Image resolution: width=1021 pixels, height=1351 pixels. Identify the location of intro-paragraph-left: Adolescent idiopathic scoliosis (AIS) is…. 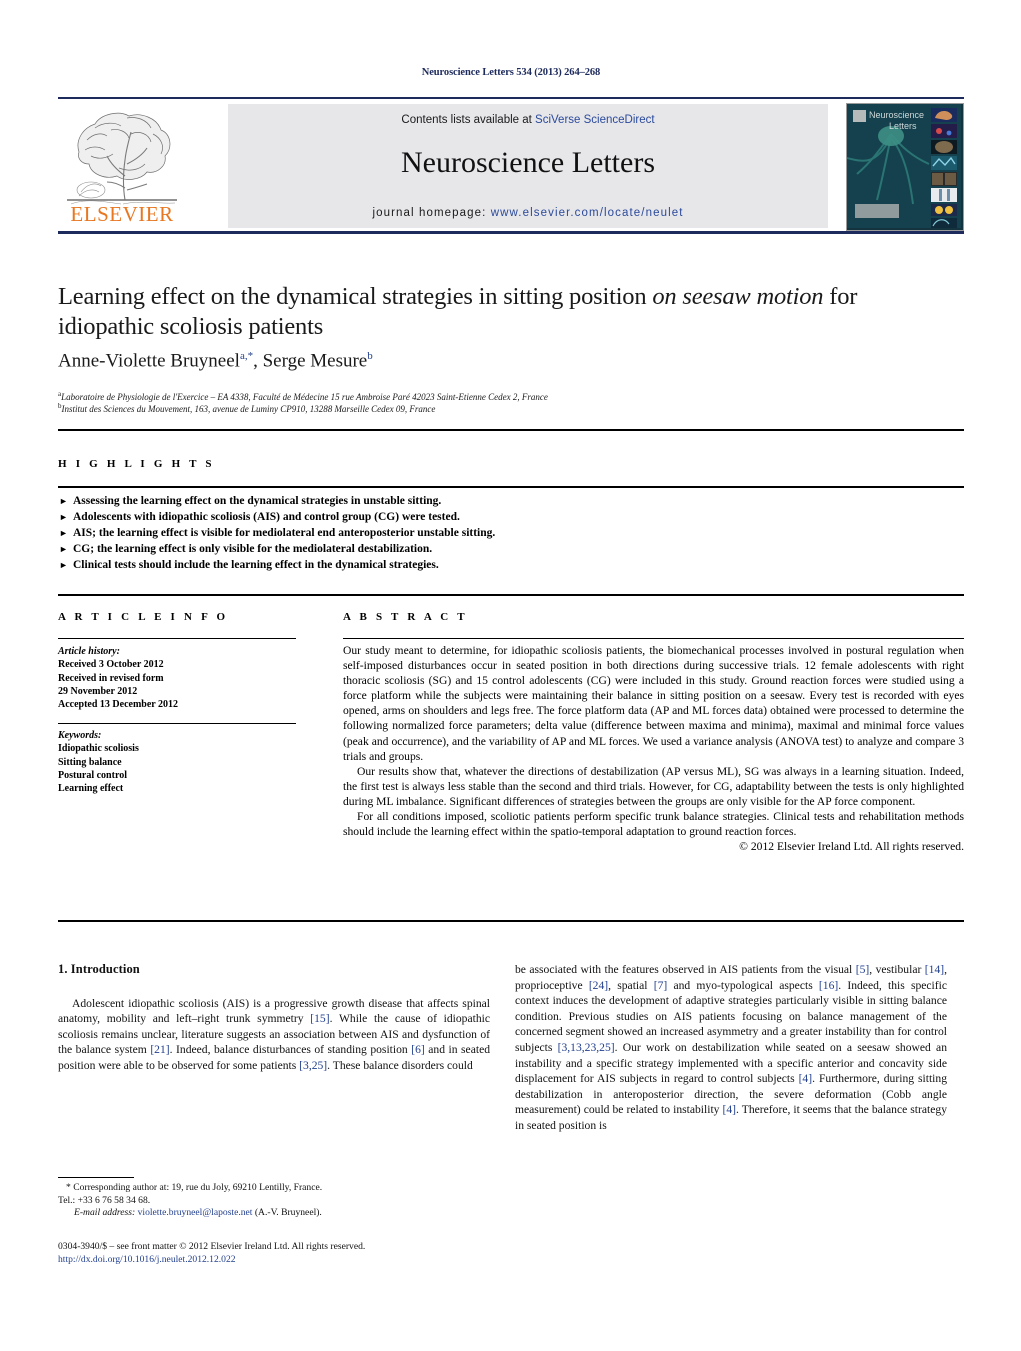
(274, 1035).